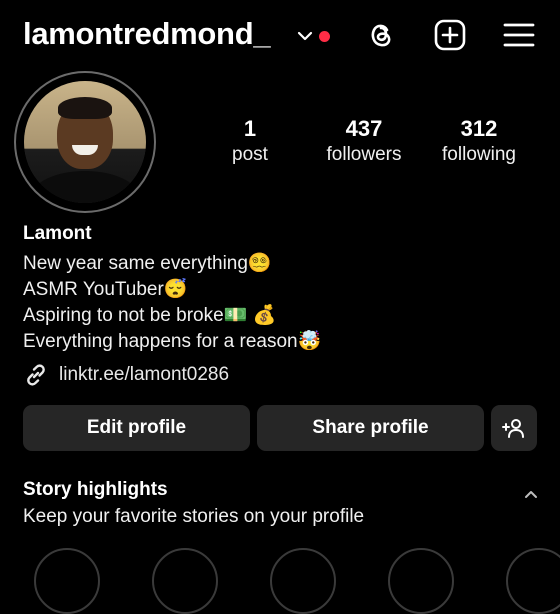  I want to click on profile-link: linktr.ee/lamont0286, so click(126, 375).